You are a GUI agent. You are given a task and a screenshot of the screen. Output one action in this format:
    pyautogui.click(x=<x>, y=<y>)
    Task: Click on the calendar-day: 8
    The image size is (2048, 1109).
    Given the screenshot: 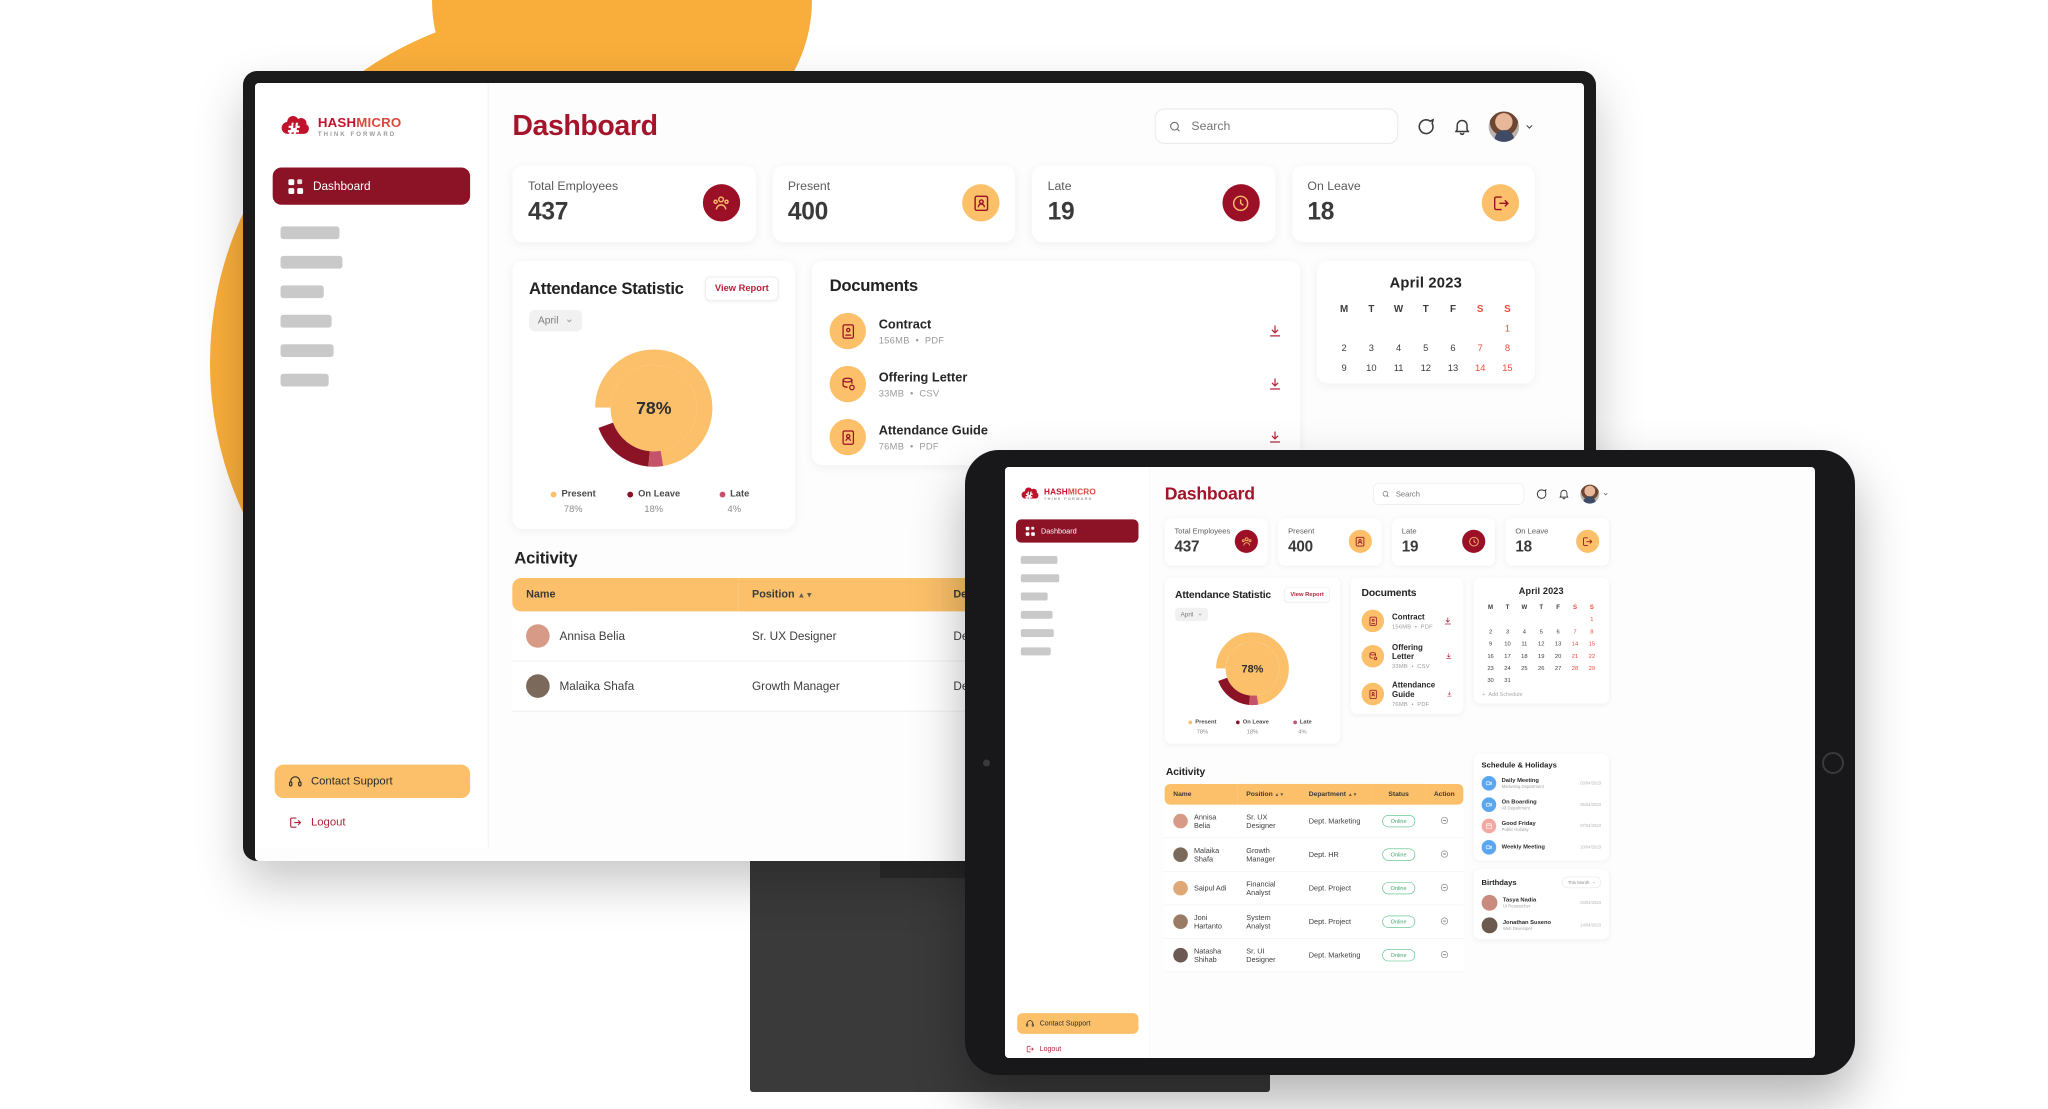 What is the action you would take?
    pyautogui.click(x=1591, y=632)
    